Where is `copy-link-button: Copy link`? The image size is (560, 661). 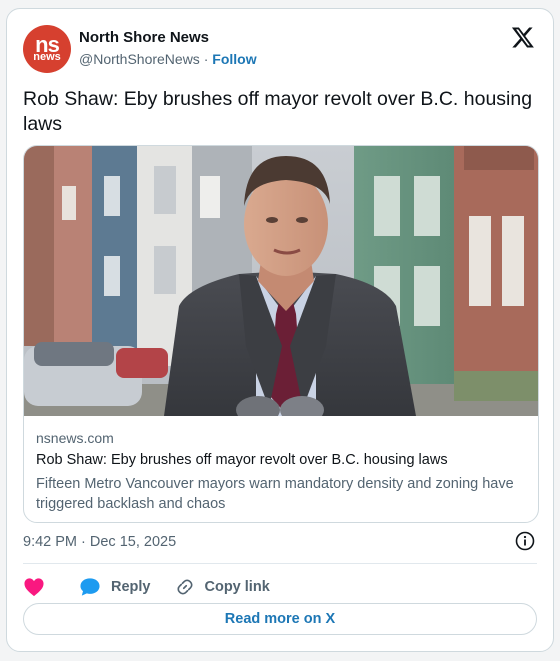
copy-link-button: Copy link is located at coordinates (222, 587).